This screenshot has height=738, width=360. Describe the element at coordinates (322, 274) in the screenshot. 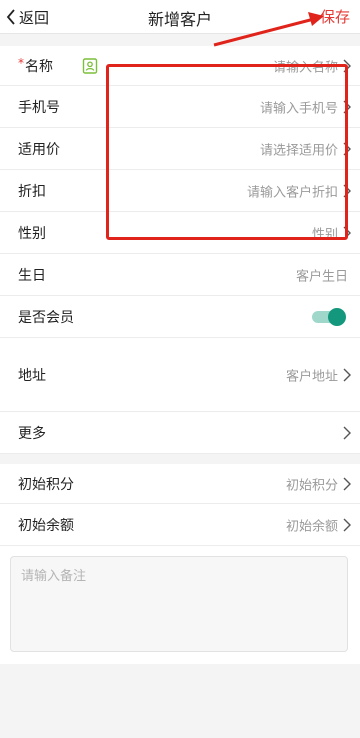

I see `birthday-picker: 客户生日` at that location.